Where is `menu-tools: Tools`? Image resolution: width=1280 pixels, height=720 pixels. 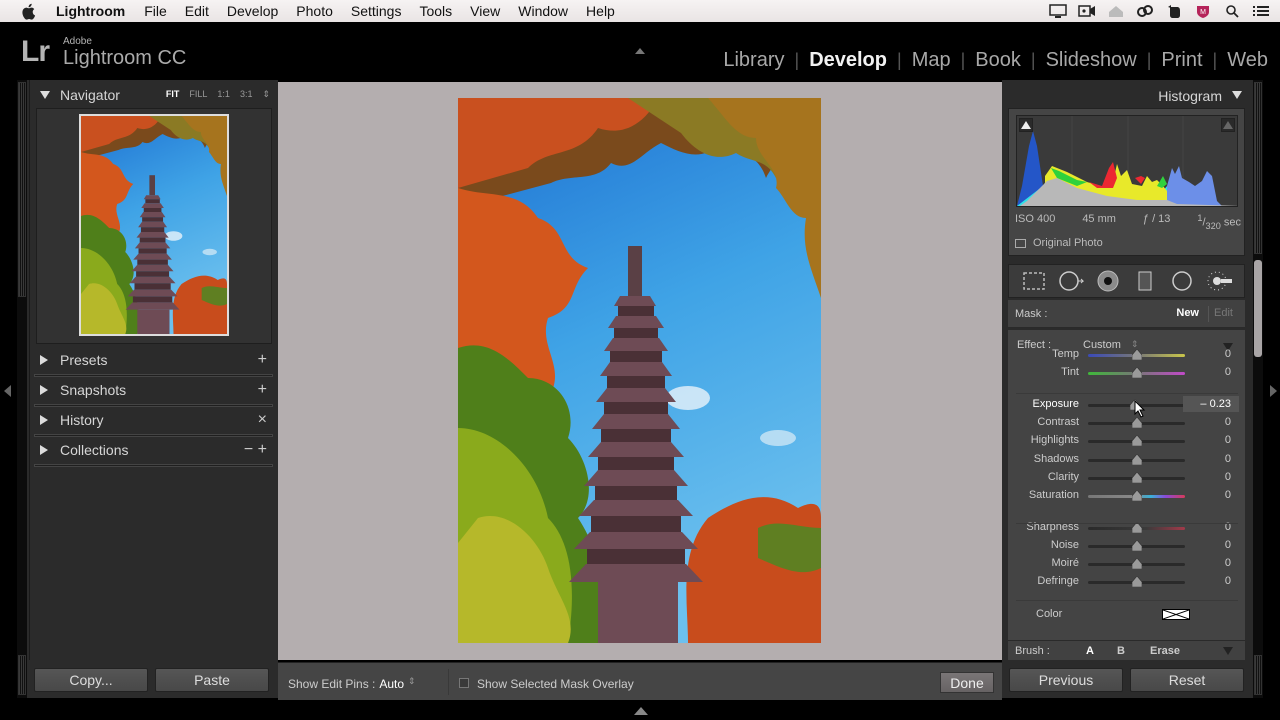
menu-tools: Tools is located at coordinates (435, 11).